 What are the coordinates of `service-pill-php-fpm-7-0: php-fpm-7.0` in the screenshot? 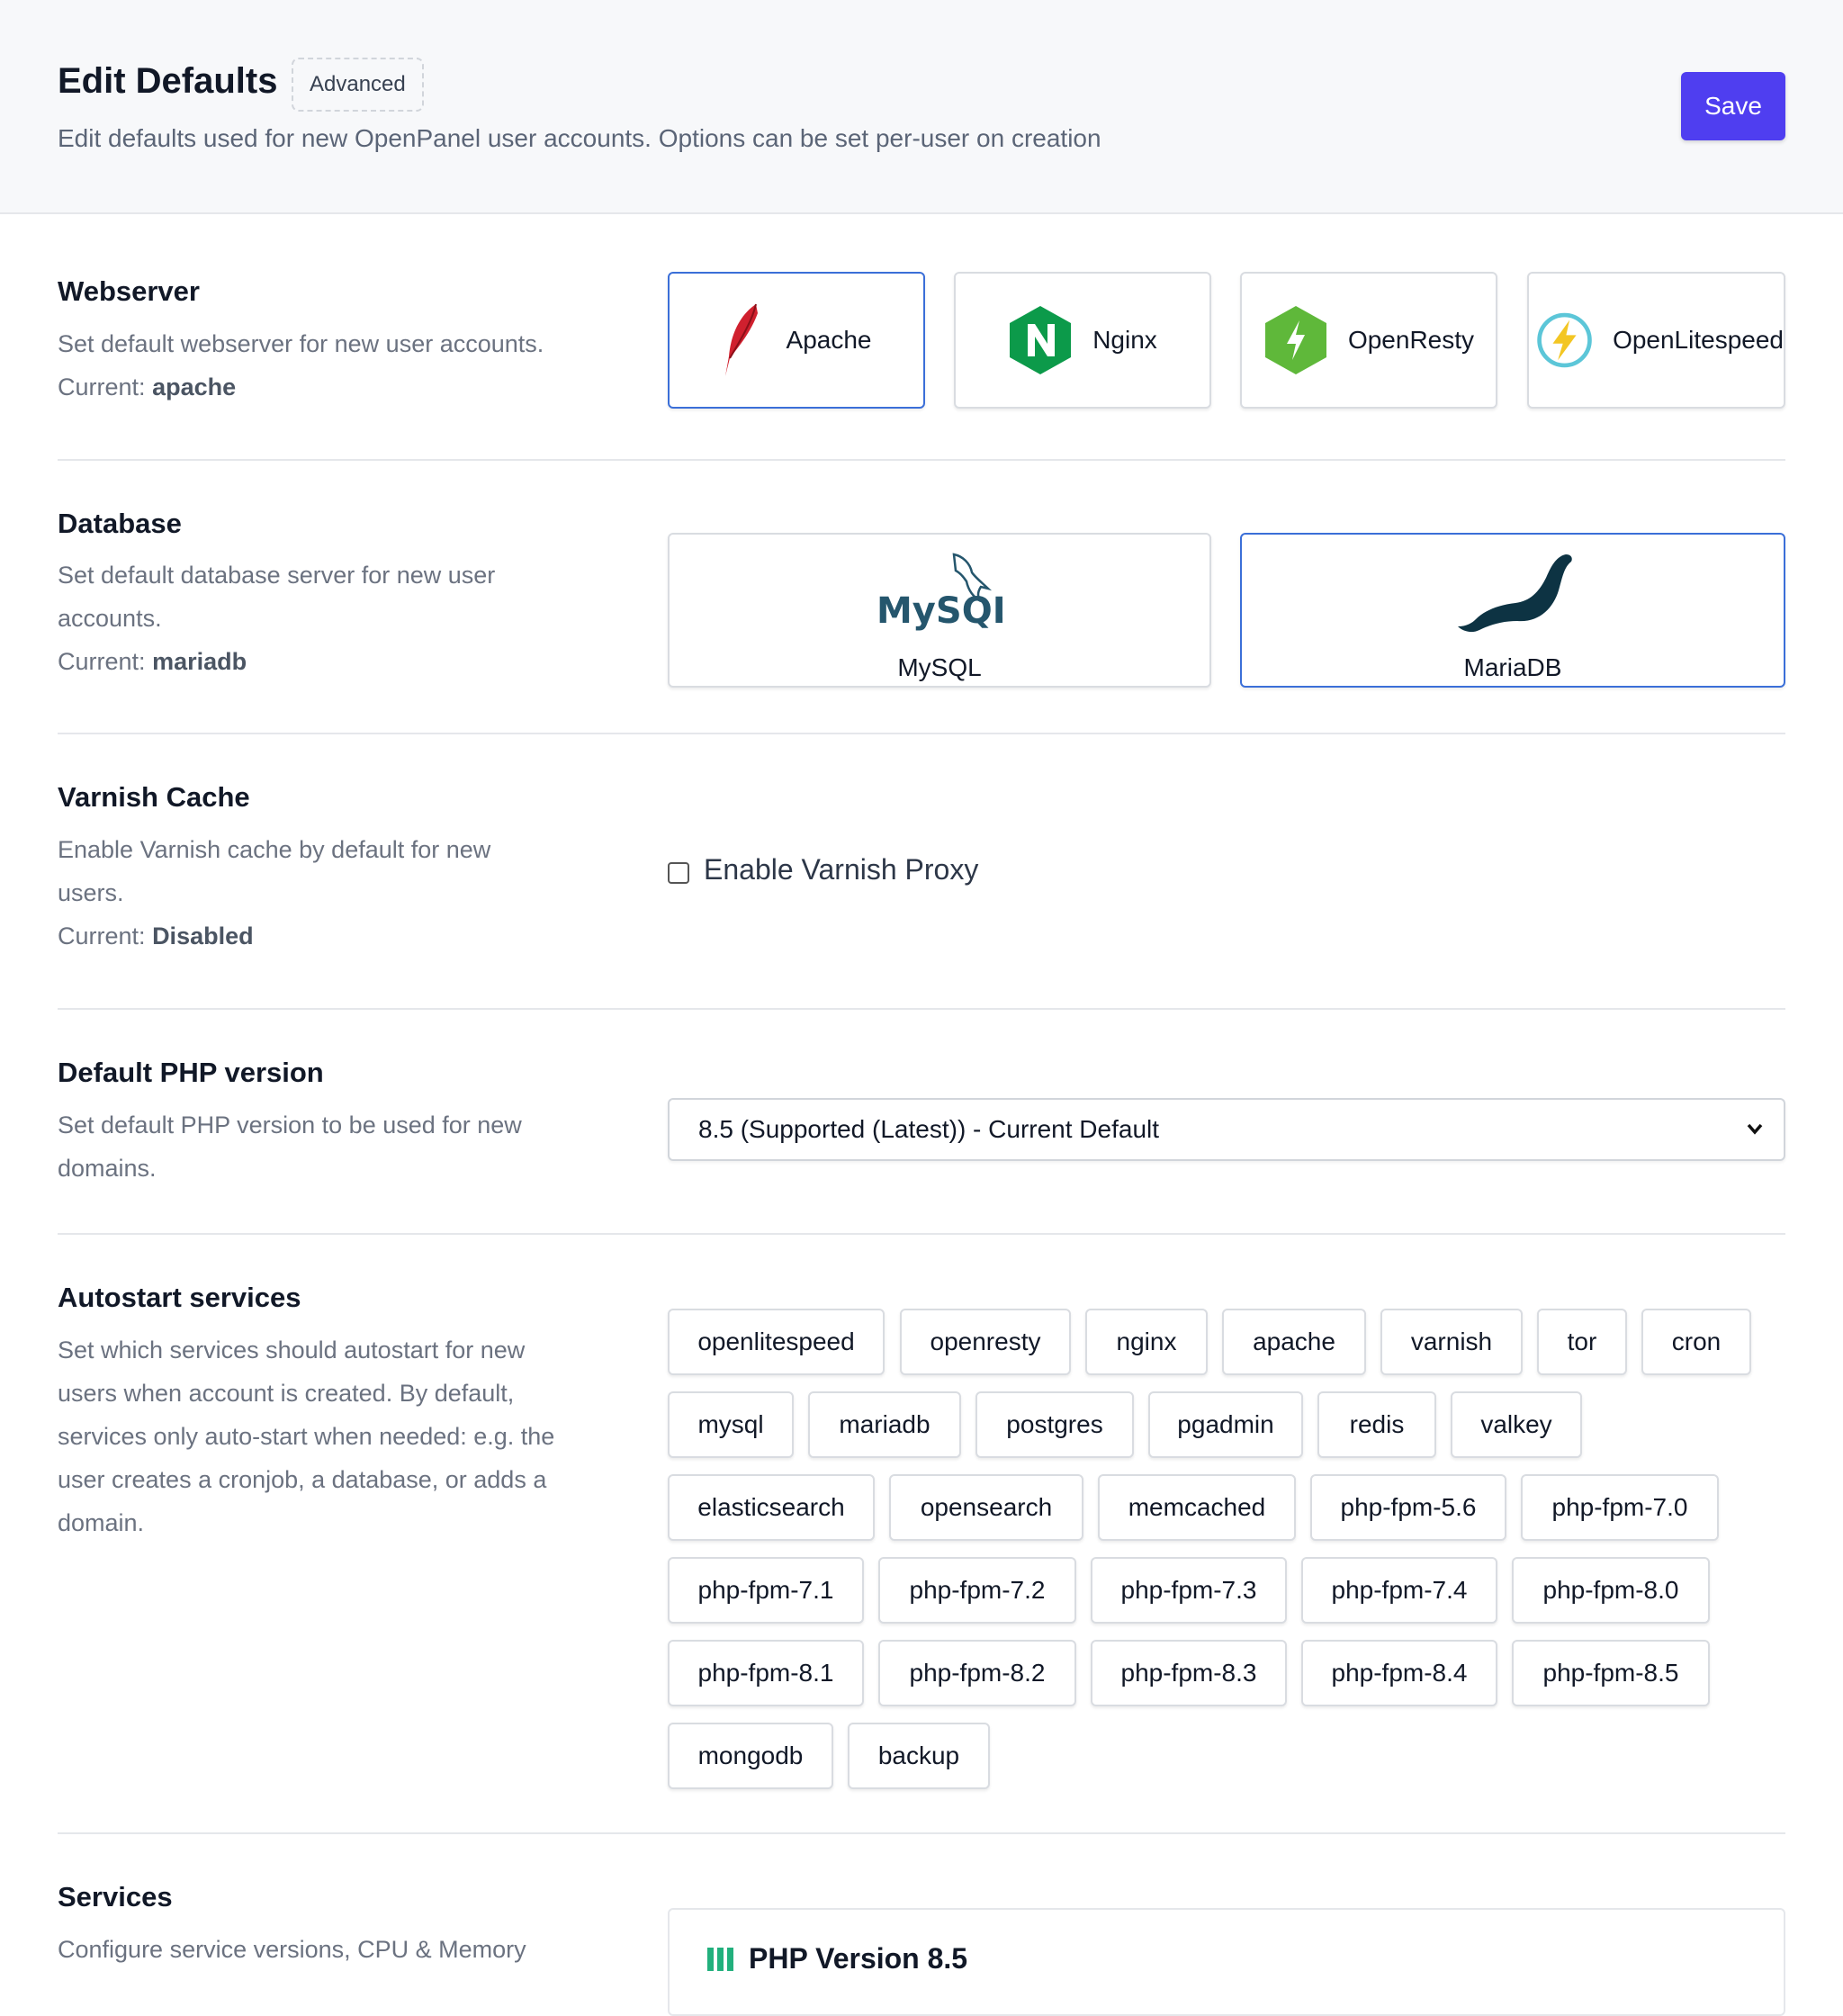 It's located at (1620, 1507).